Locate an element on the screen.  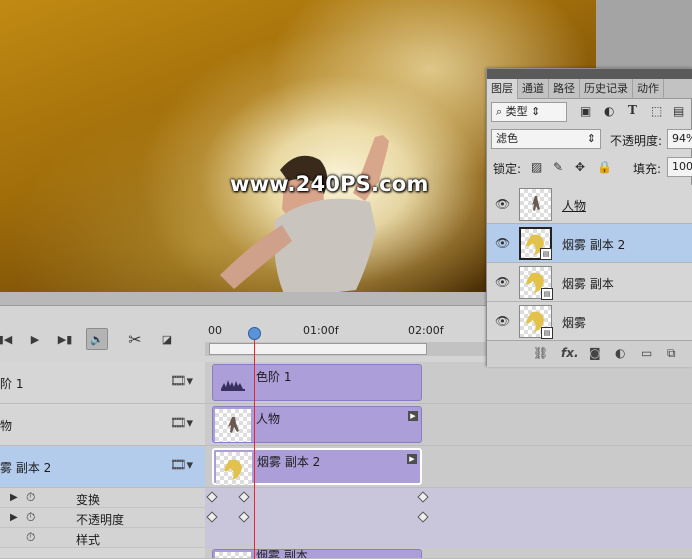
tab-layers: 图层 is located at coordinates (502, 89).